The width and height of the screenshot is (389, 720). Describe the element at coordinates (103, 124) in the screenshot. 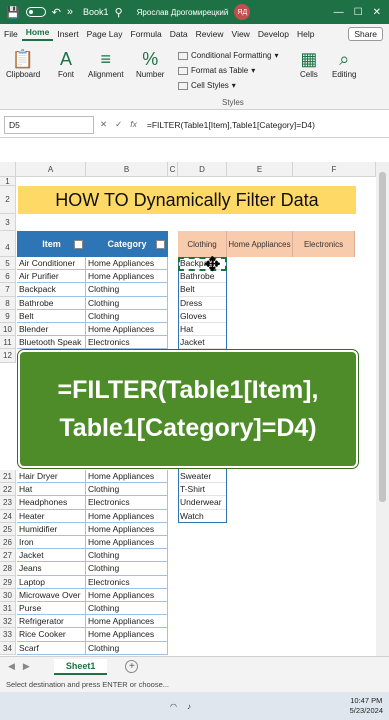

I see `cancel-icon: ✕` at that location.